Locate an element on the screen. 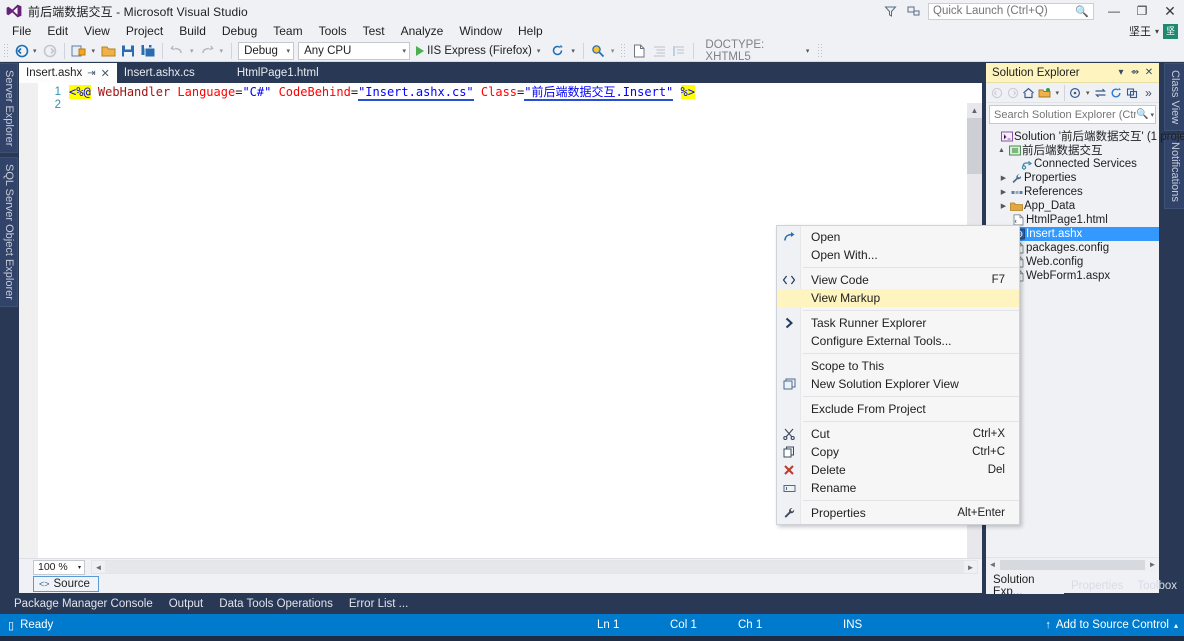  sidebar-item-sql-server-object-explorer: SQL Server Object Explorer is located at coordinates (9, 232).